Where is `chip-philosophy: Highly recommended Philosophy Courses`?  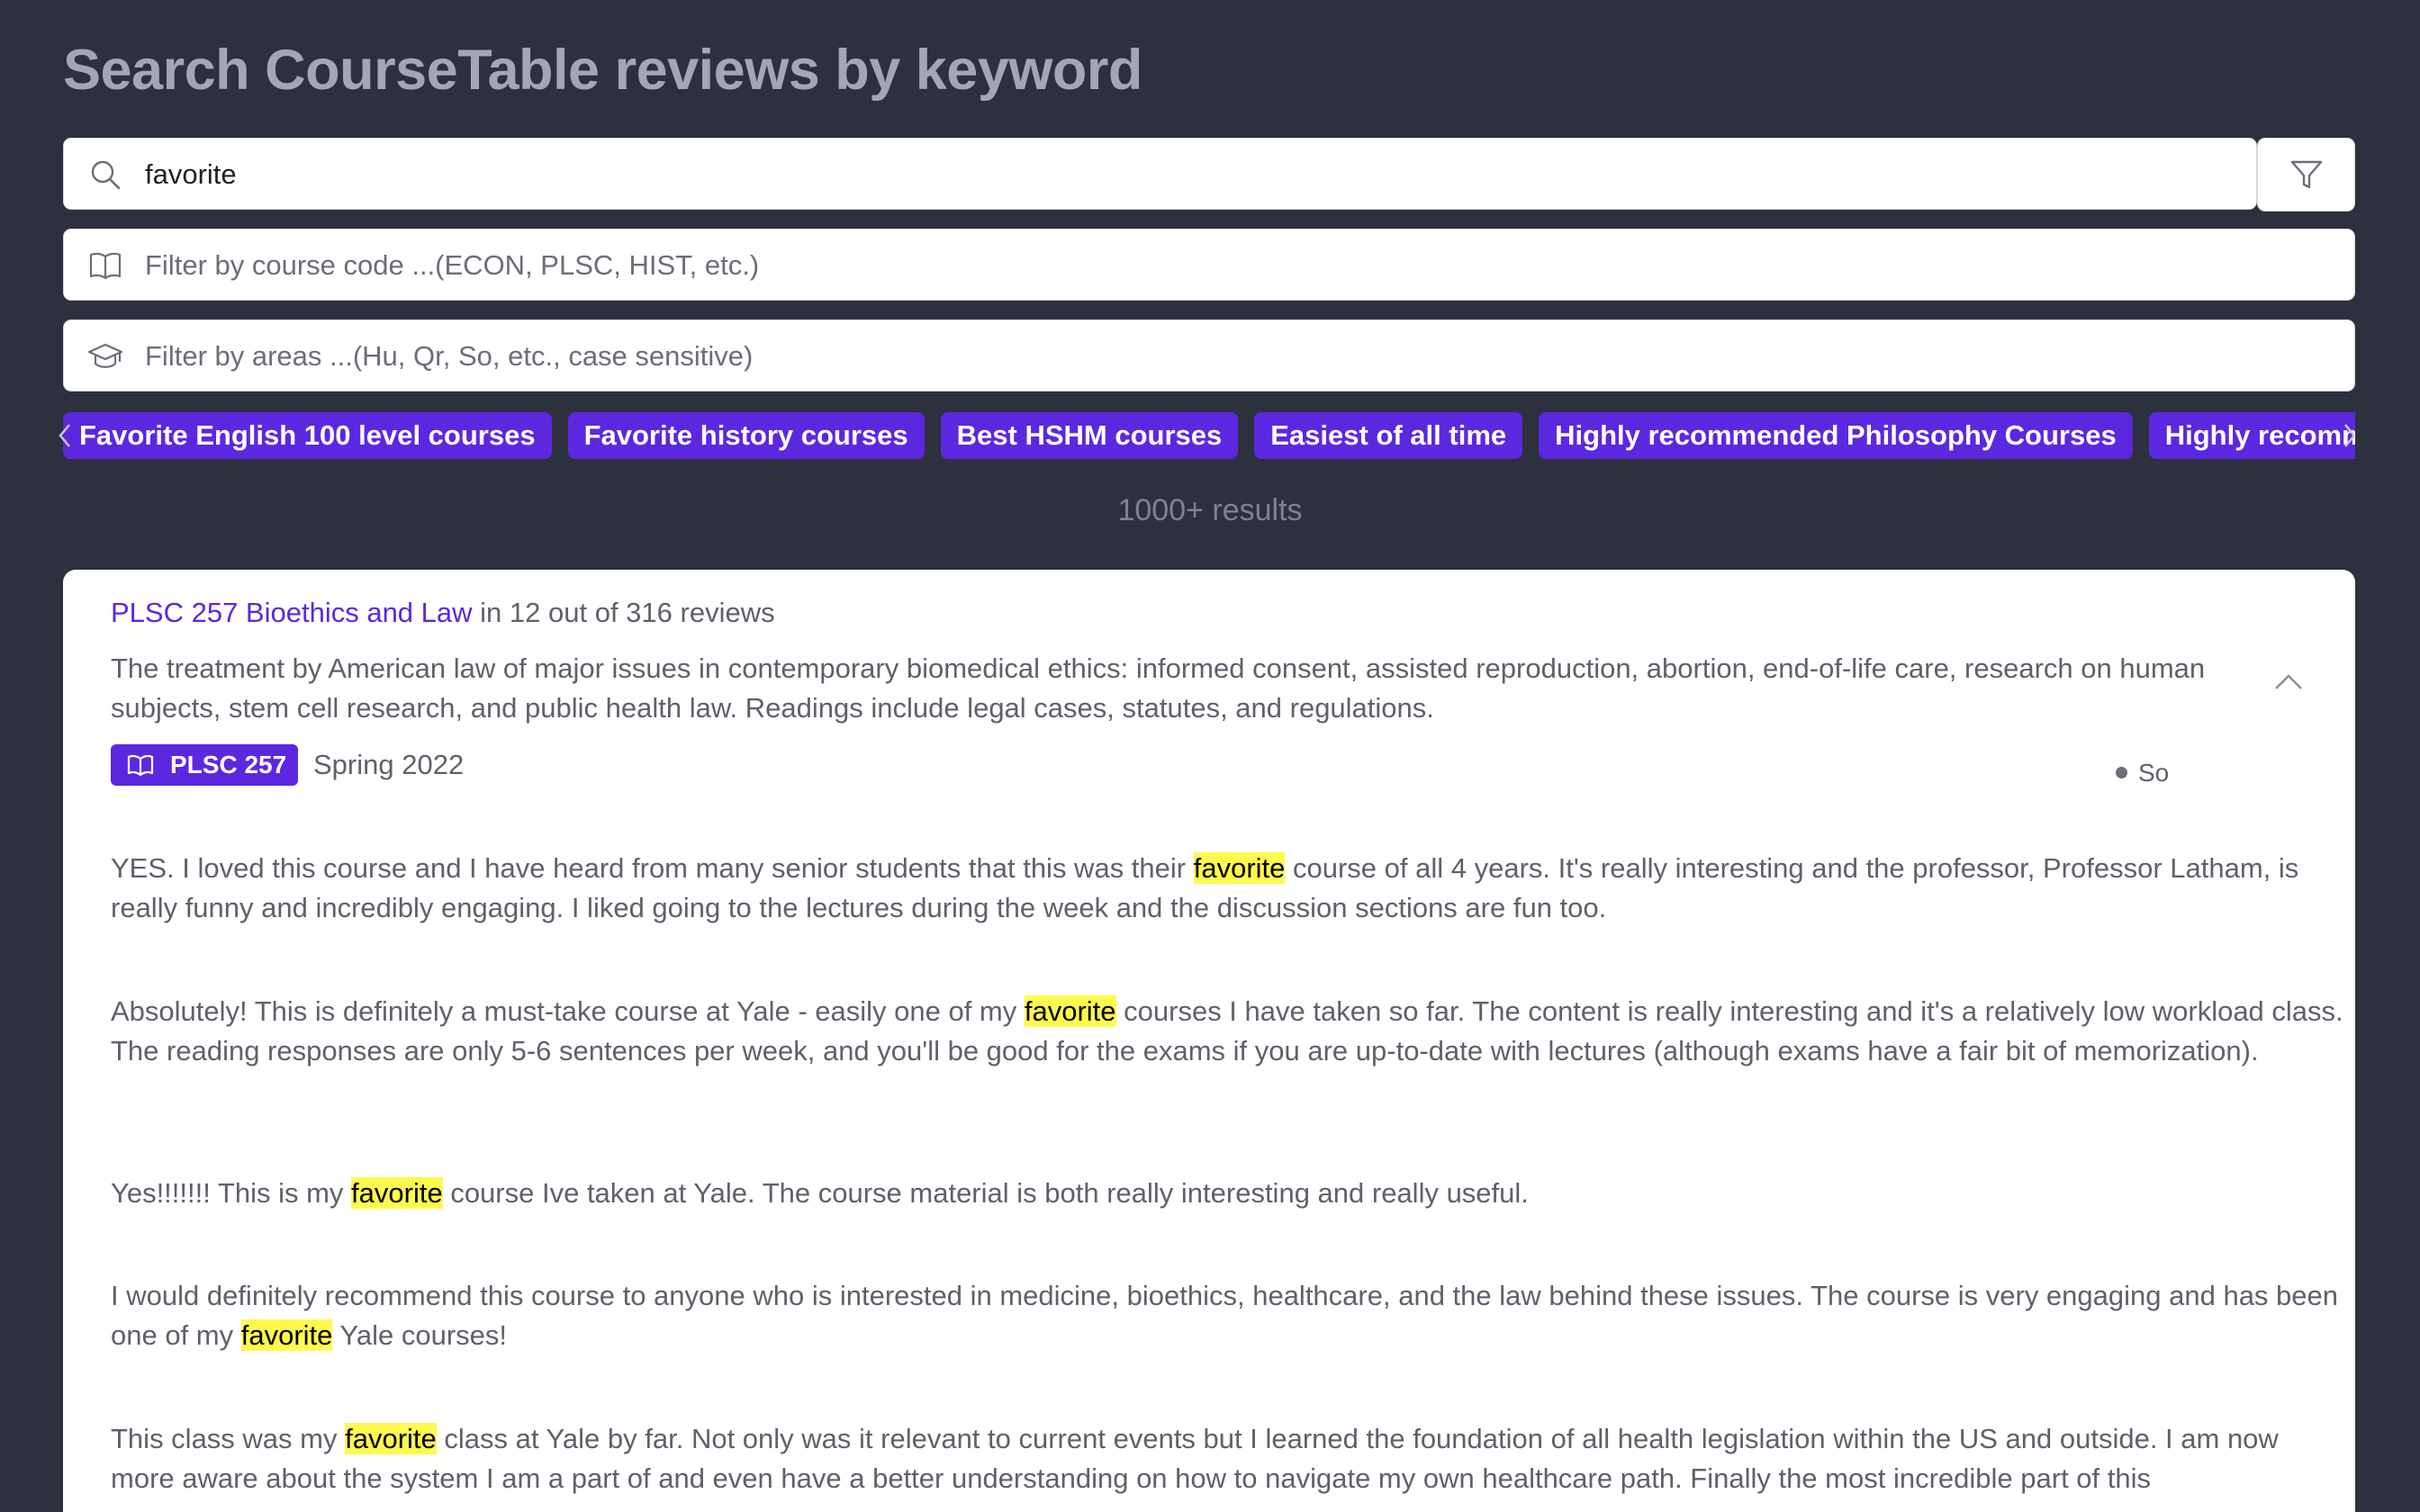 chip-philosophy: Highly recommended Philosophy Courses is located at coordinates (1836, 436).